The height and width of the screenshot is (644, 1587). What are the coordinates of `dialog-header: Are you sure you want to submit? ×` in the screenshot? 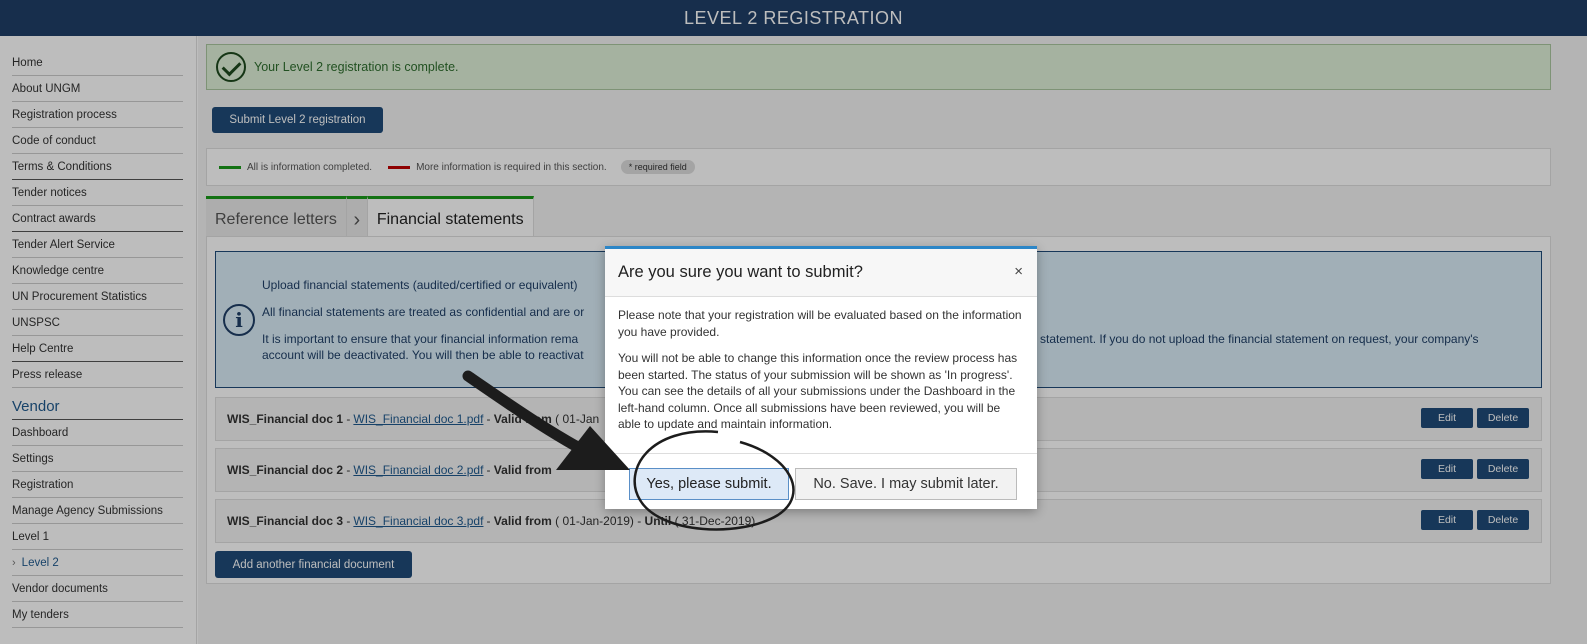 It's located at (821, 273).